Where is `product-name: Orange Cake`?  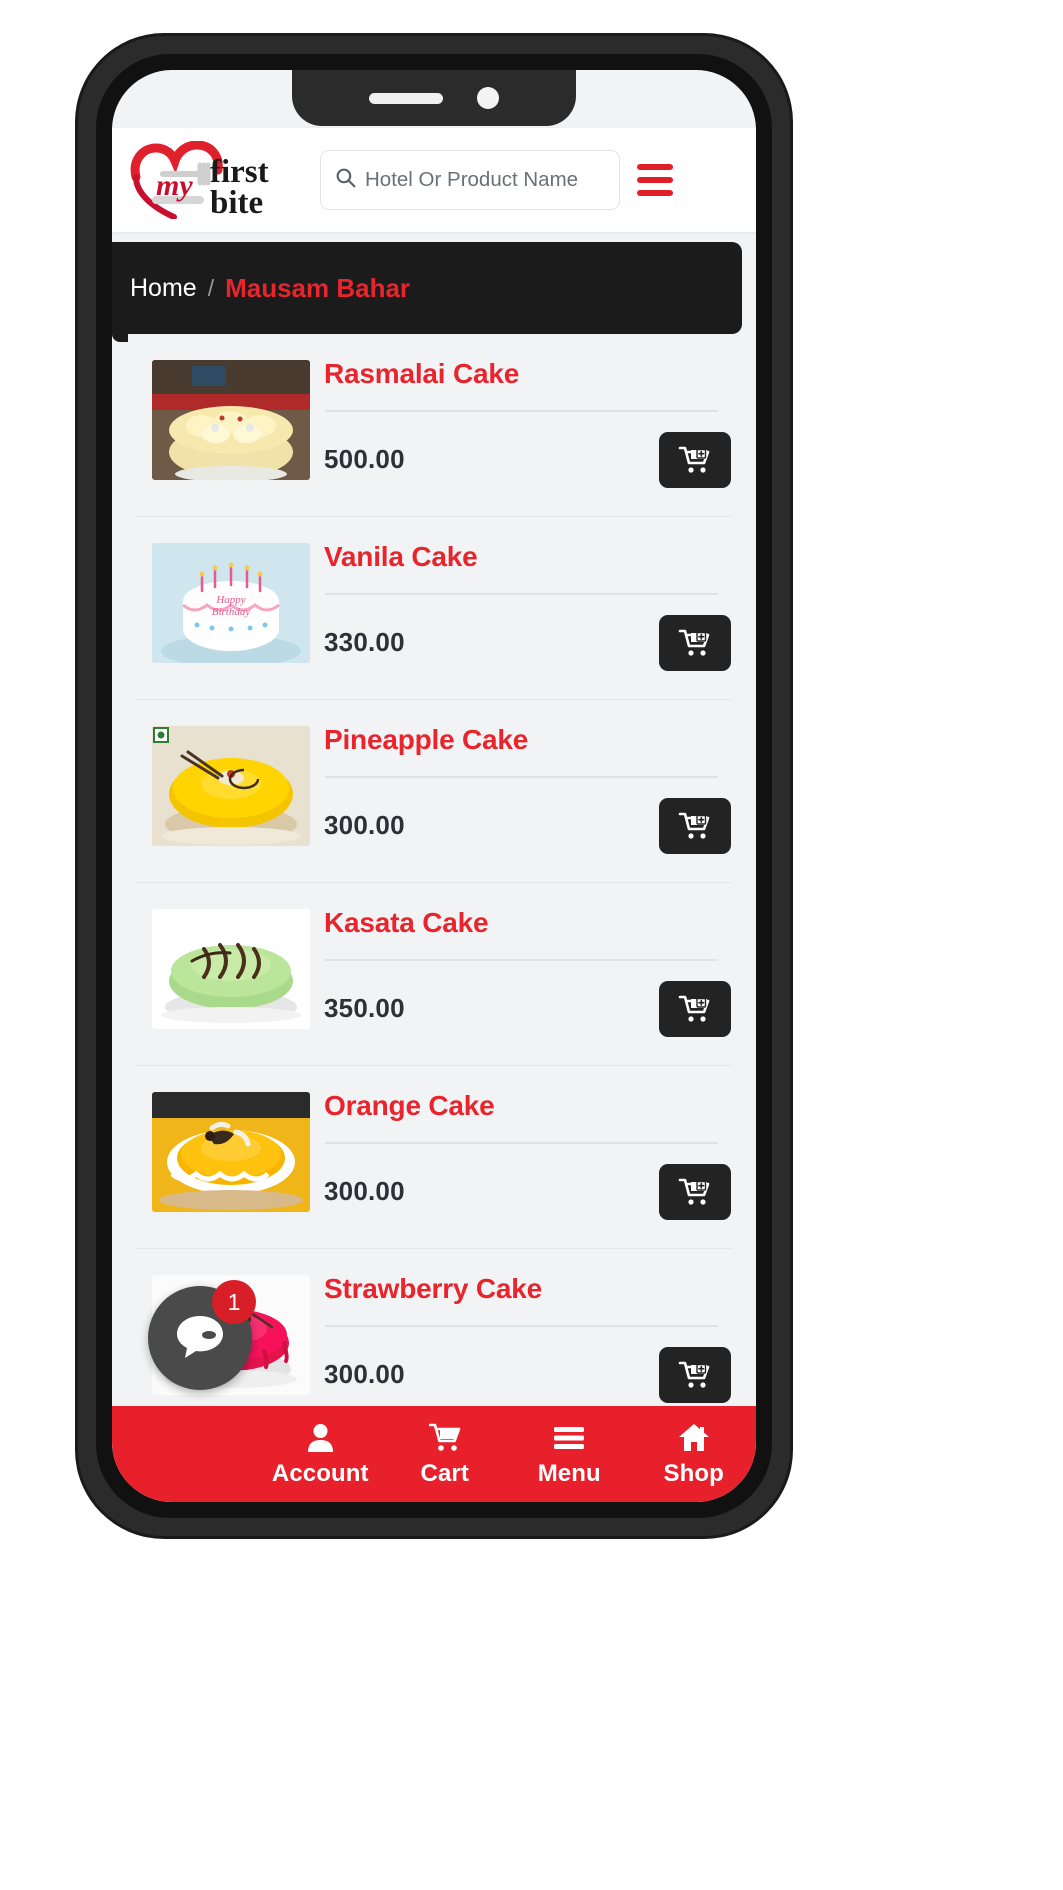 product-name: Orange Cake is located at coordinates (528, 1106).